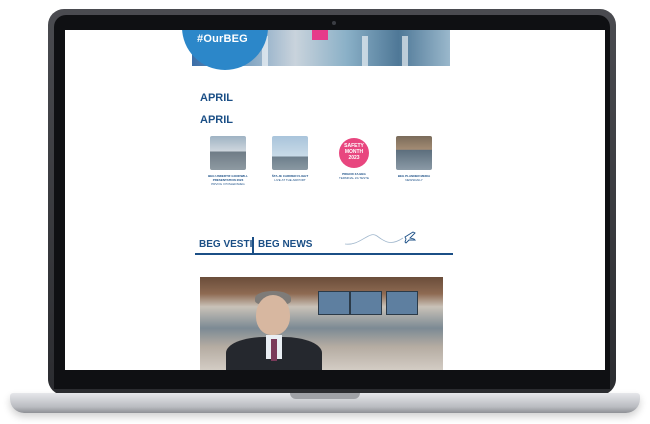 The height and width of the screenshot is (424, 650). Describe the element at coordinates (228, 184) in the screenshot. I see `tile-subtitle: PRVOG I POSLEDNJEG` at that location.